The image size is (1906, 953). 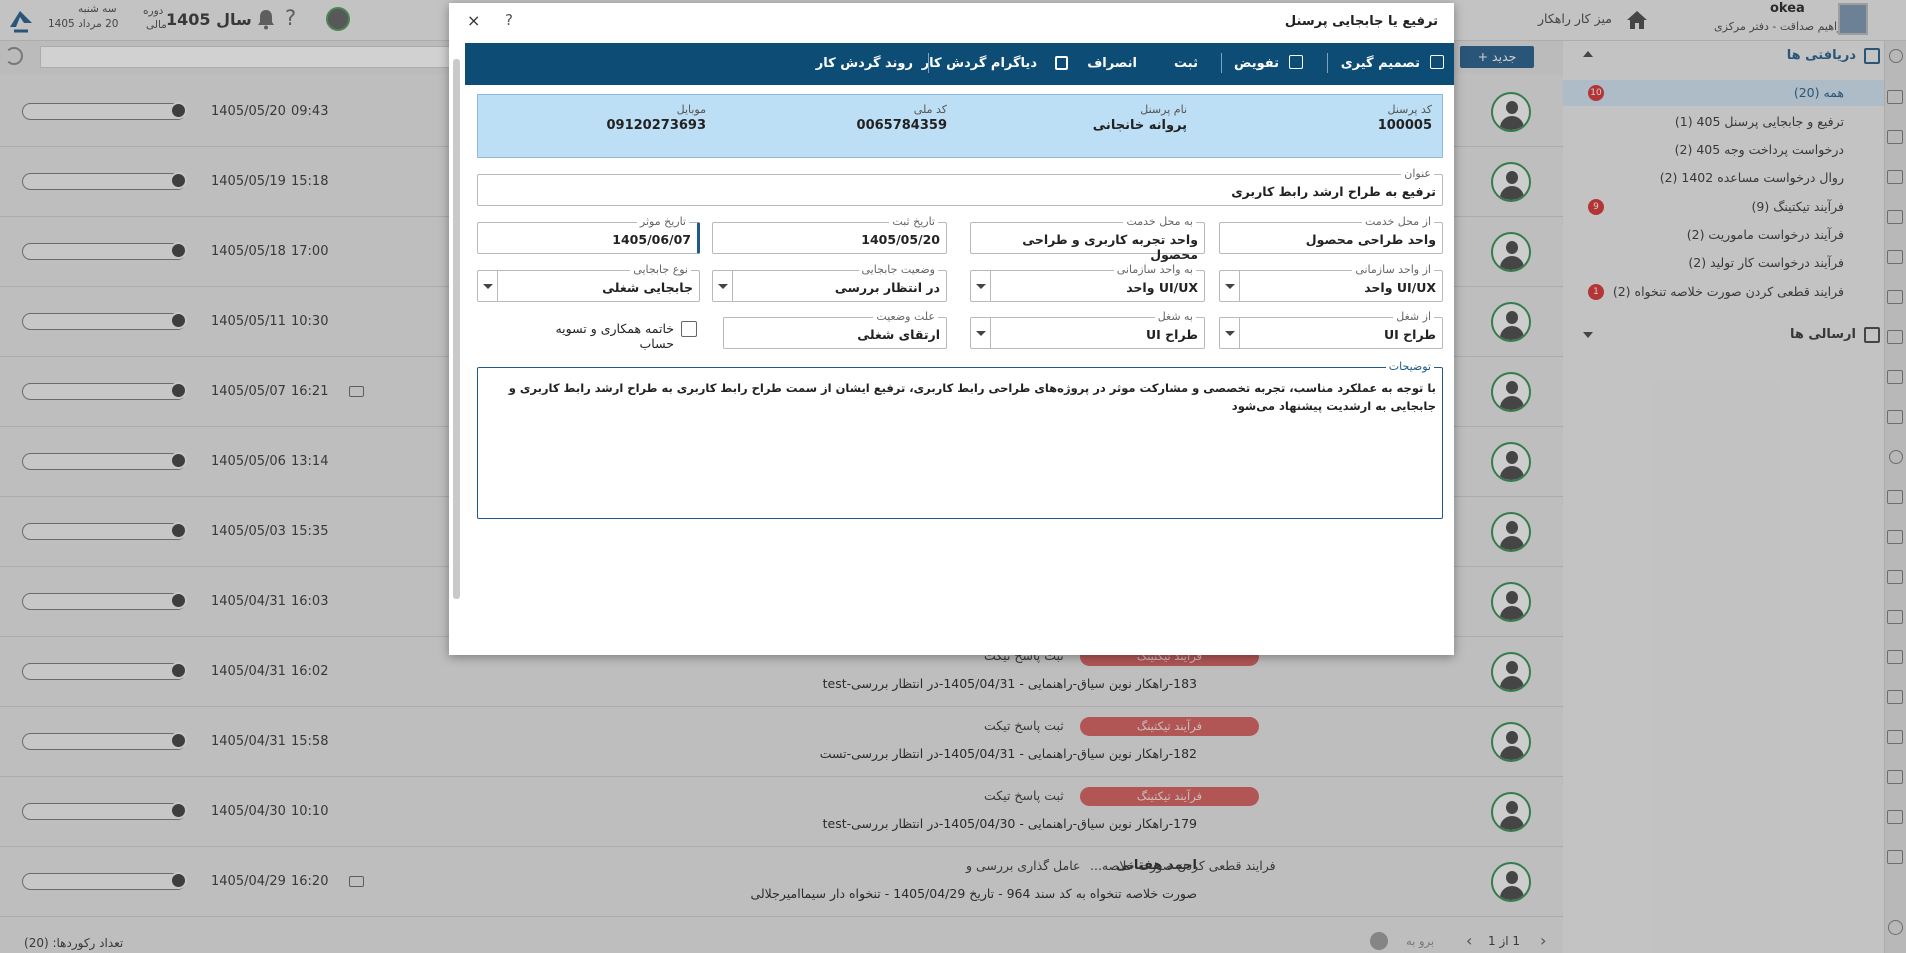 What do you see at coordinates (1186, 63) in the screenshot?
I see `submit-button: ثبت` at bounding box center [1186, 63].